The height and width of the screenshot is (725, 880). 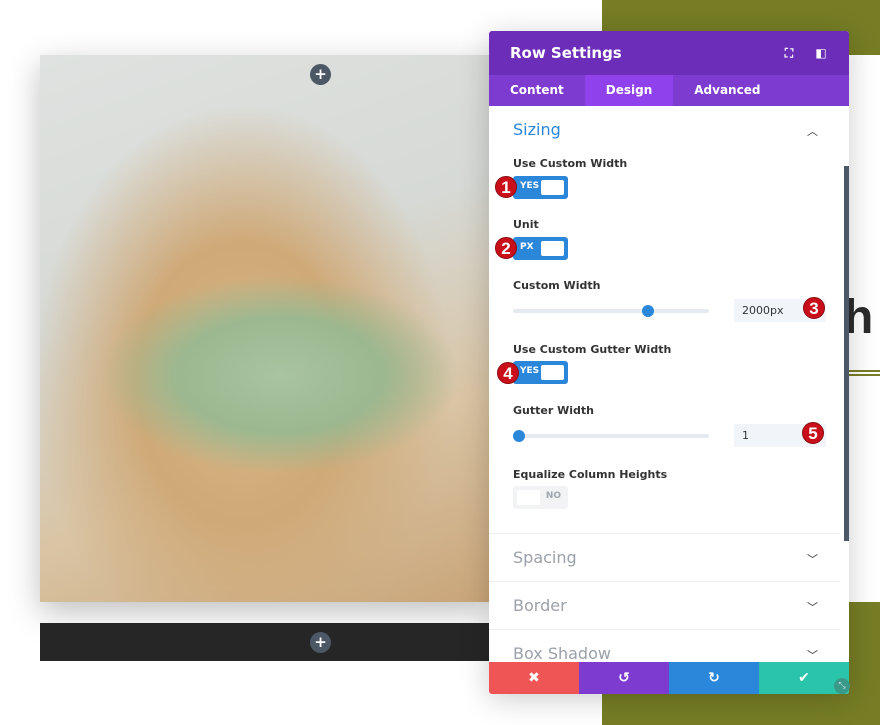 What do you see at coordinates (664, 605) in the screenshot?
I see `border-section: Border ﹀` at bounding box center [664, 605].